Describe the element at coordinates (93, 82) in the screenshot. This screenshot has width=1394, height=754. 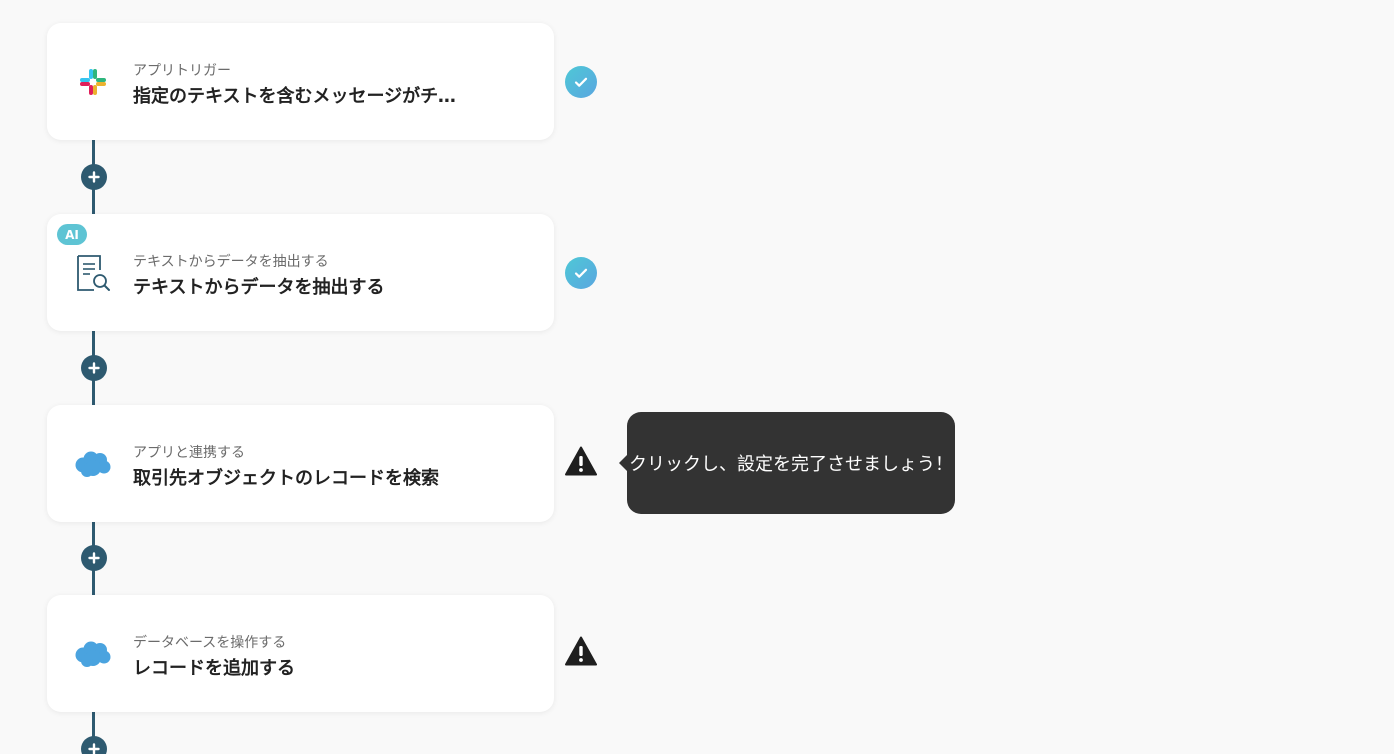
I see `slack-icon` at that location.